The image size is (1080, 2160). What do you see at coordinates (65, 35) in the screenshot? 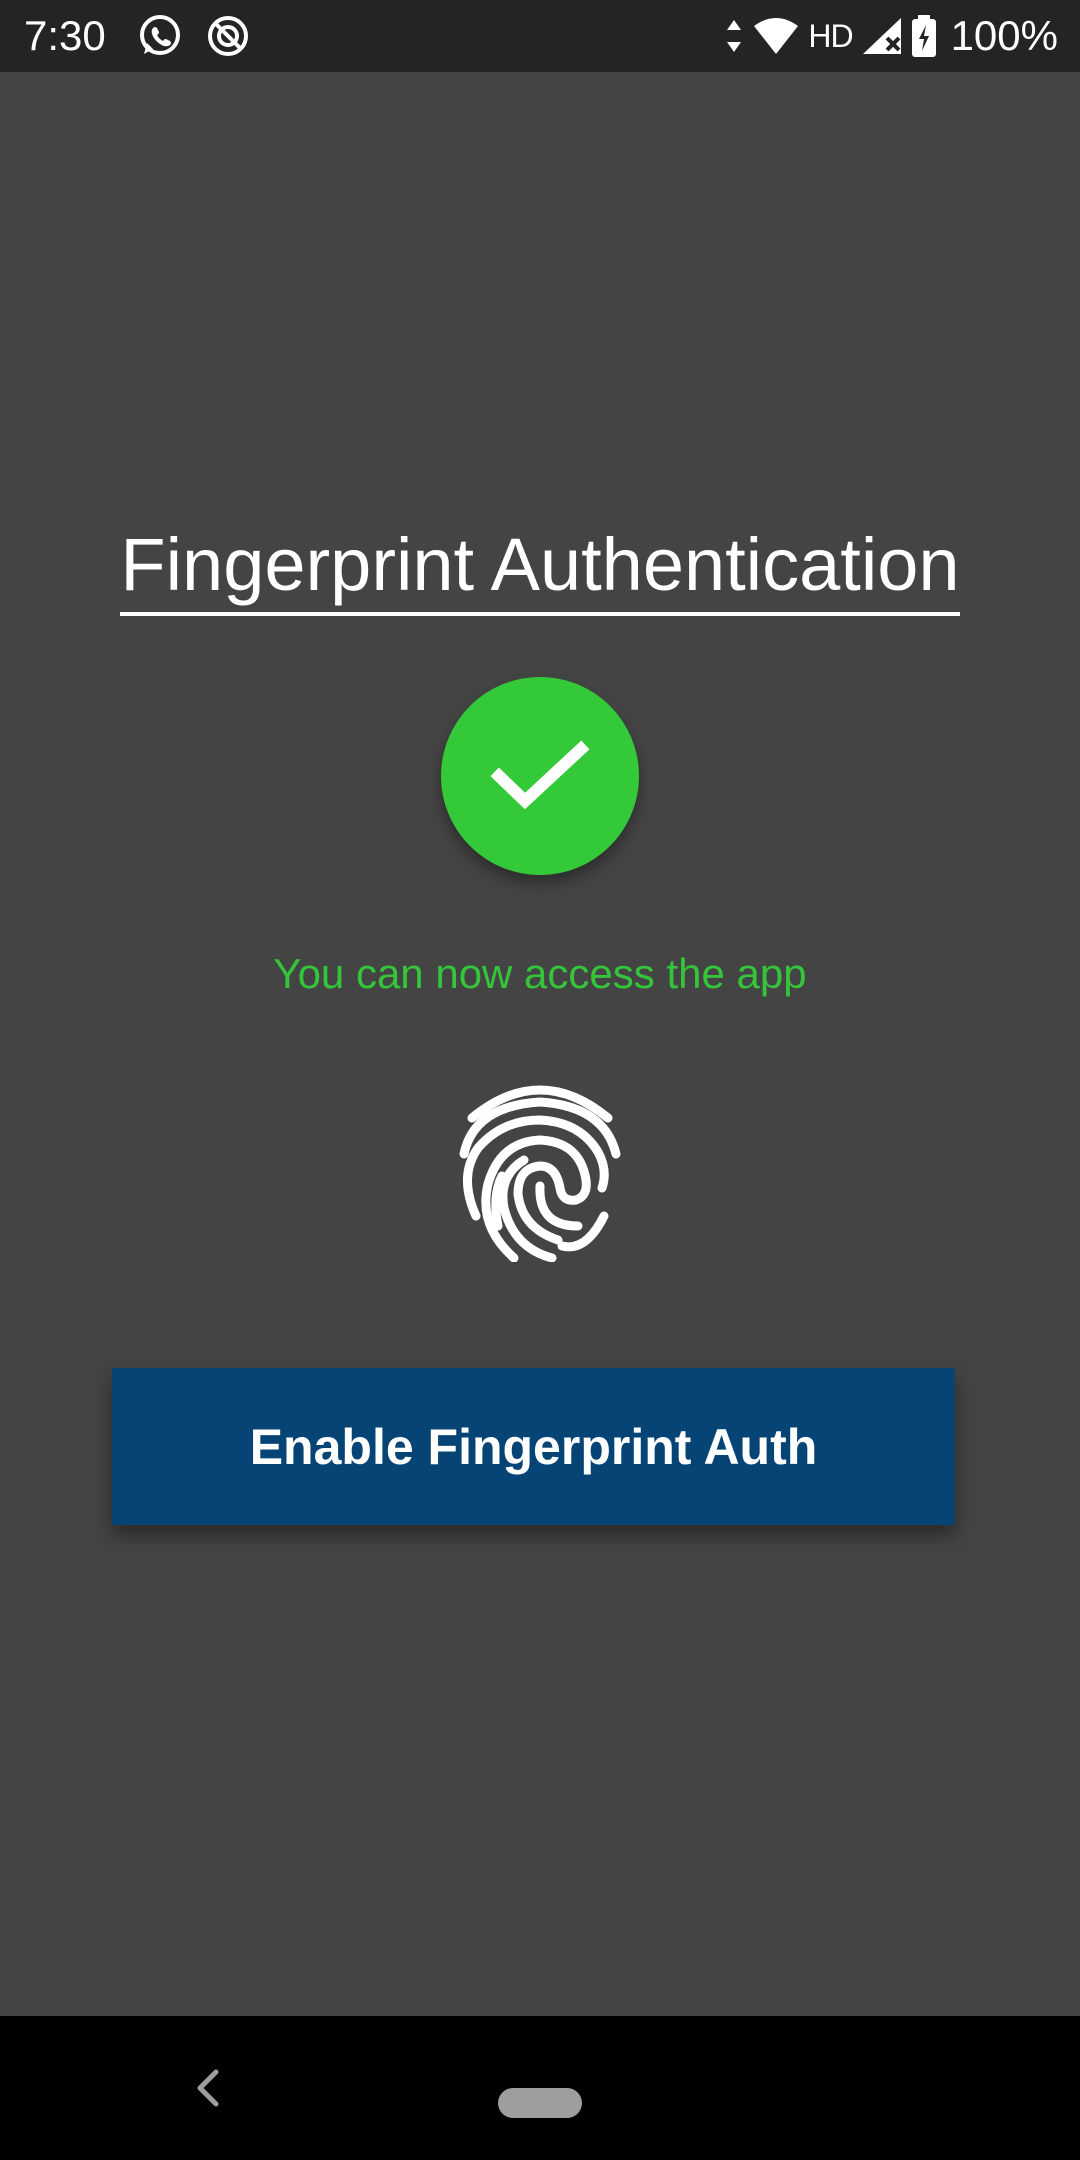
I see `status-time: 7:30` at bounding box center [65, 35].